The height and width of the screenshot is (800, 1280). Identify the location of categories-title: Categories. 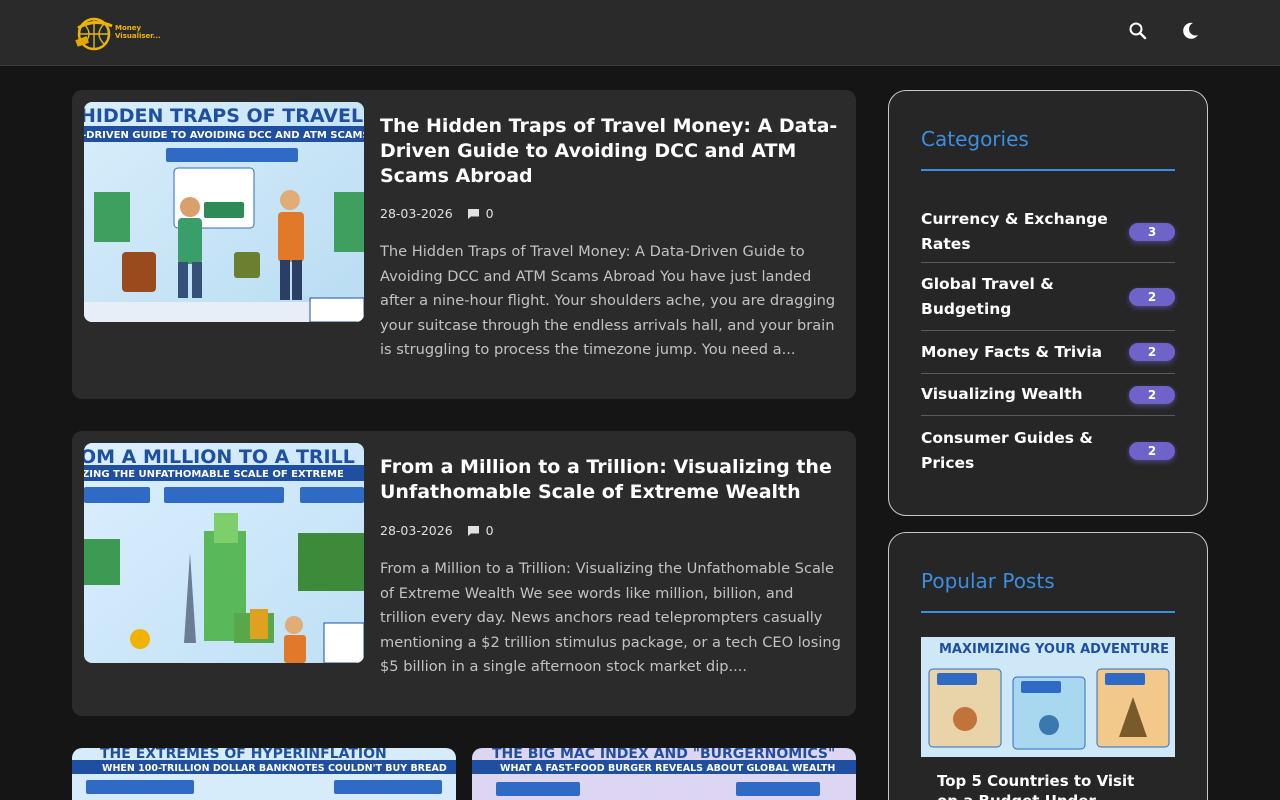
(975, 139).